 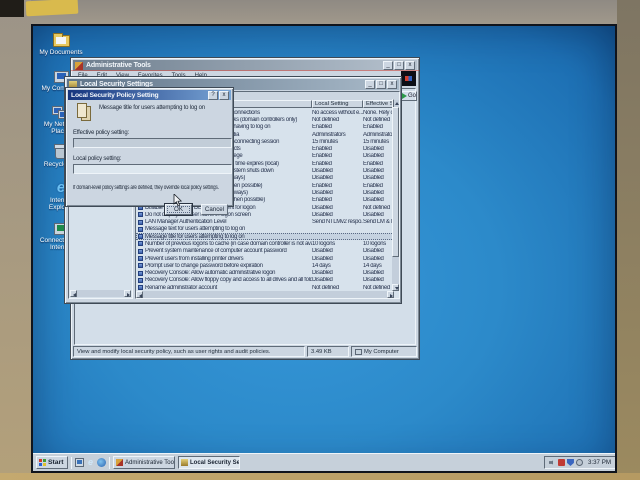 I want to click on monitor-bezel-left, so click(x=15, y=240).